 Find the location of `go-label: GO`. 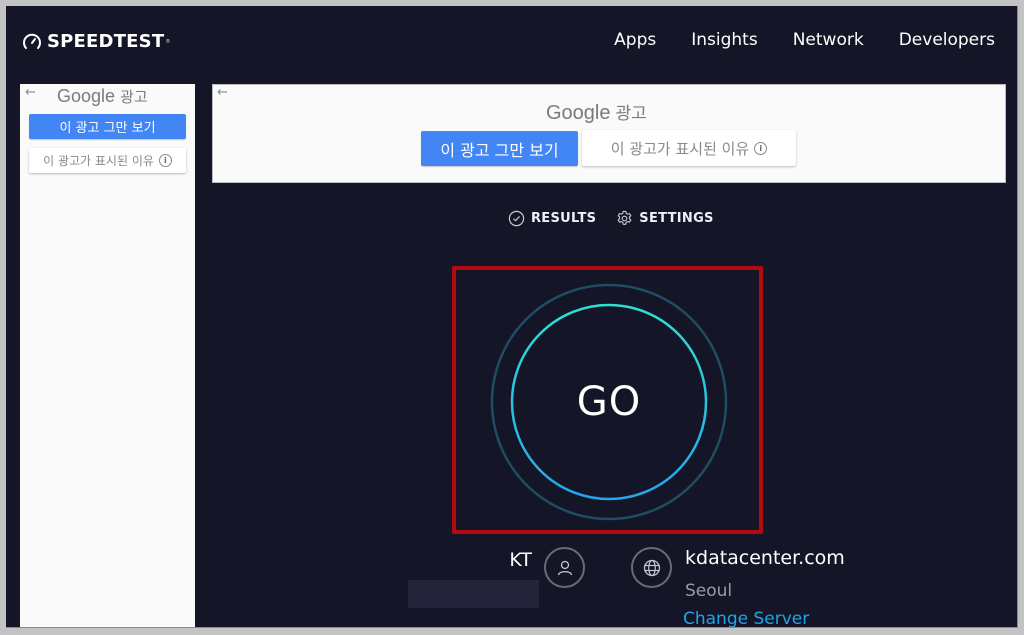

go-label: GO is located at coordinates (609, 402).